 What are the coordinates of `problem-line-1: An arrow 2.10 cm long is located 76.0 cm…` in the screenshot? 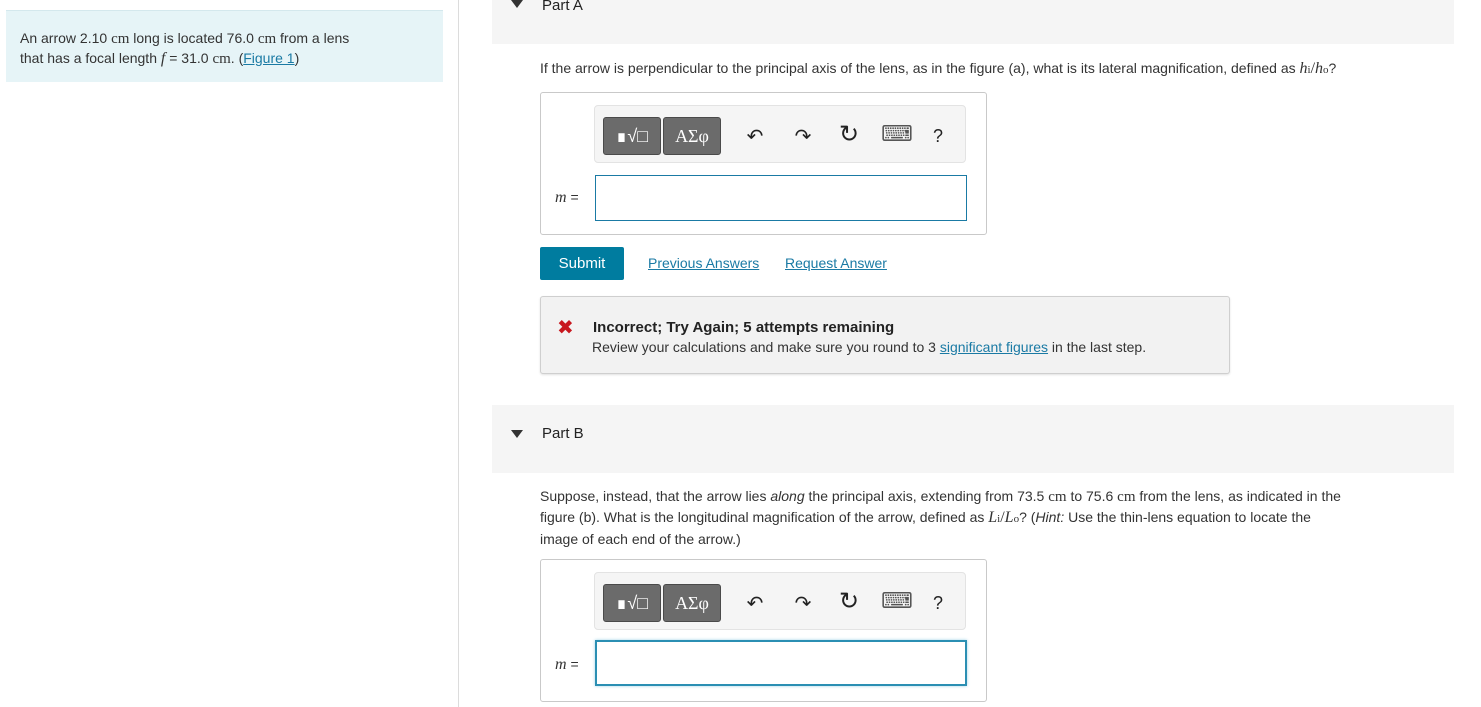 It's located at (185, 38).